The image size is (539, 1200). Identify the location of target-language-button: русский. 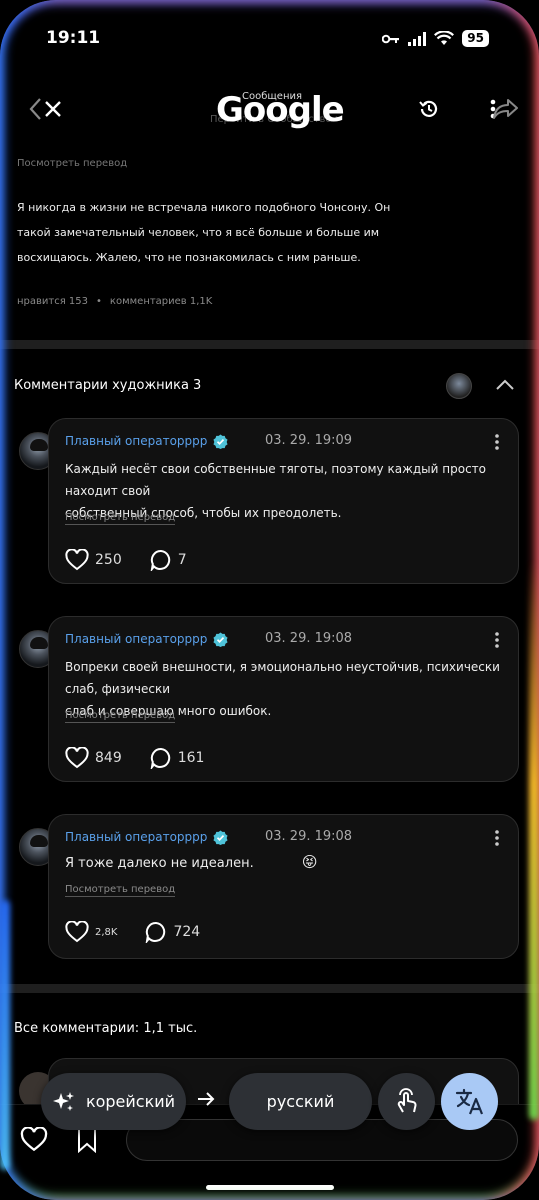
(300, 1101).